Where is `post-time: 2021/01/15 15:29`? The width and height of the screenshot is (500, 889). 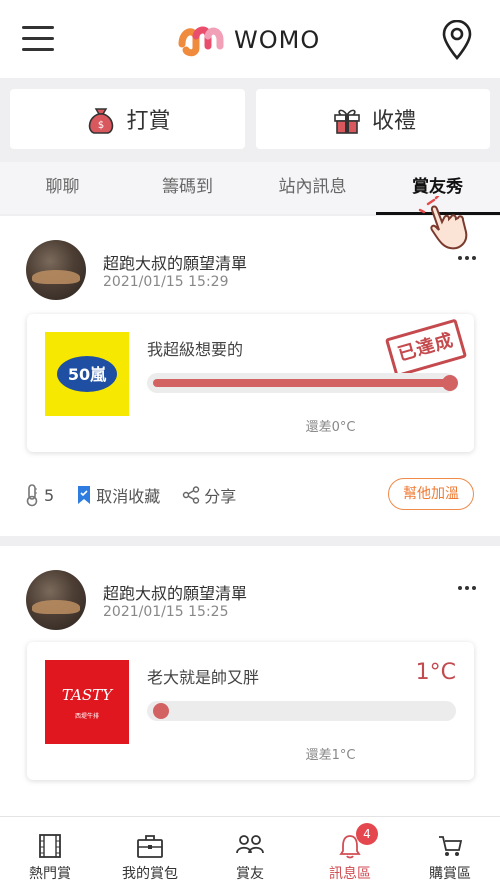 post-time: 2021/01/15 15:29 is located at coordinates (166, 282).